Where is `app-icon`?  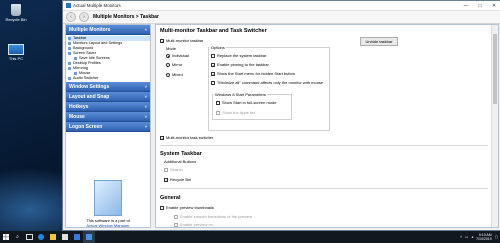 app-icon is located at coordinates (68, 5).